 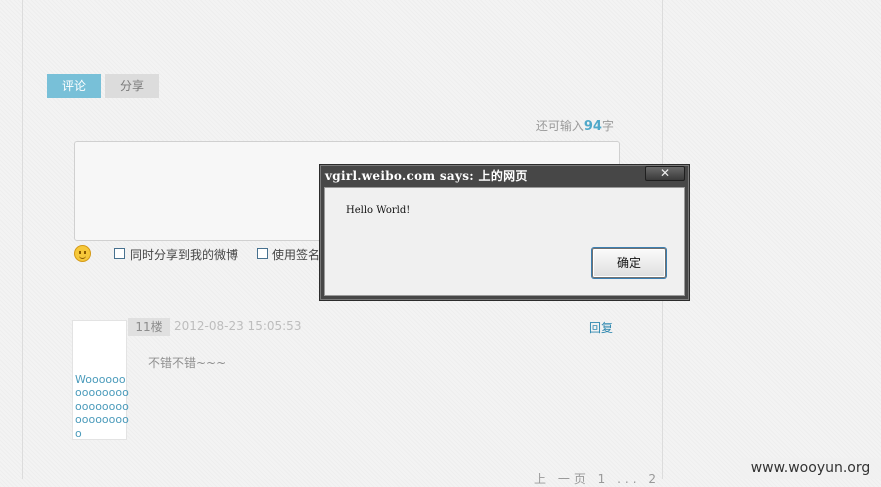 What do you see at coordinates (559, 126) in the screenshot?
I see `remaining-prefix: 还可输入` at bounding box center [559, 126].